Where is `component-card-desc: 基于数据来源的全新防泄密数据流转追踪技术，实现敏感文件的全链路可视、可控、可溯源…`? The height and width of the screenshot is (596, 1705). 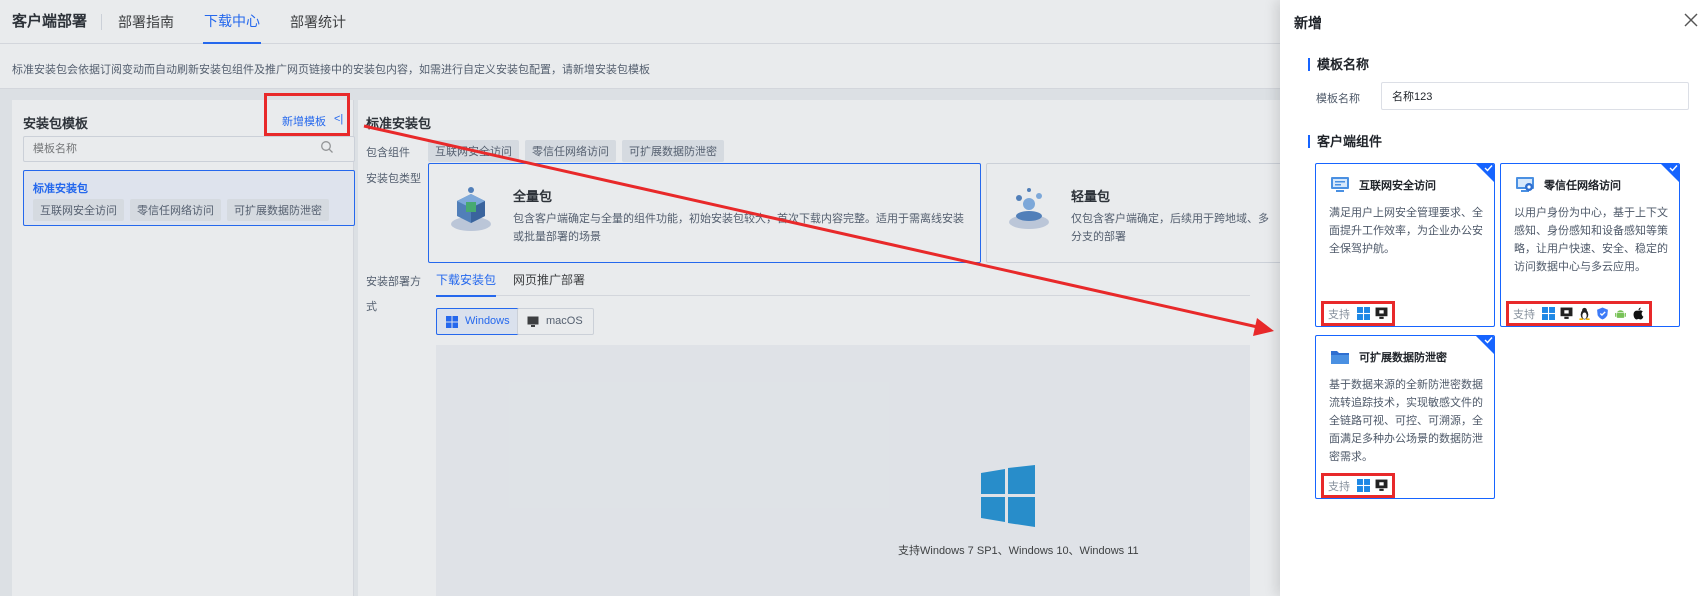 component-card-desc: 基于数据来源的全新防泄密数据流转追踪技术，实现敏感文件的全链路可视、可控、可溯源… is located at coordinates (1406, 421).